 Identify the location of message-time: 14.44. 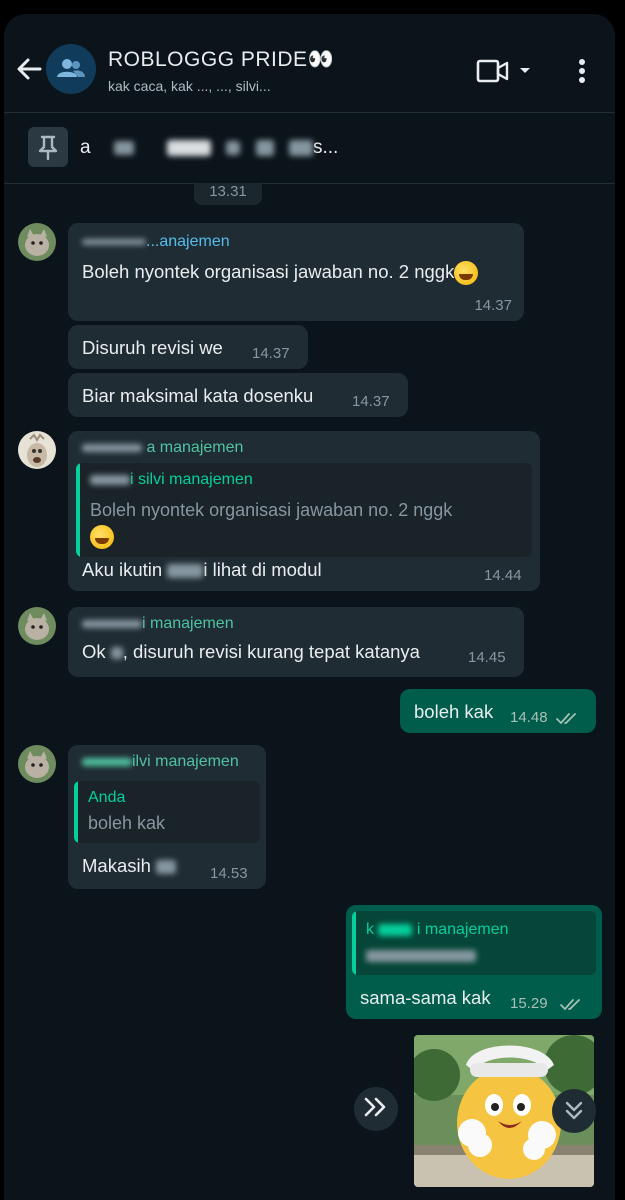
(503, 575).